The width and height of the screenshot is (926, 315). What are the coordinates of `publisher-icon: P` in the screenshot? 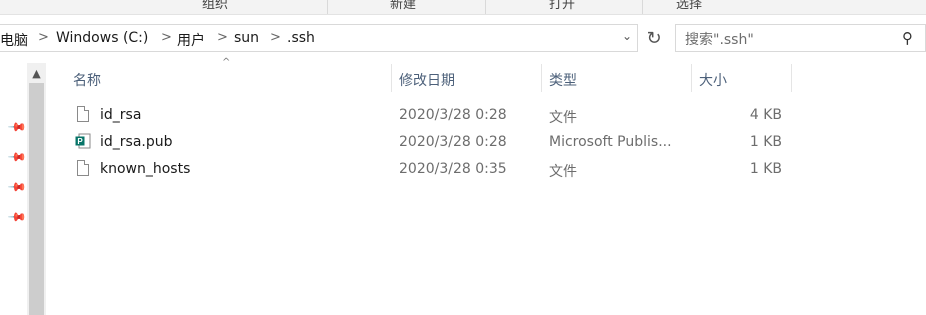 It's located at (83, 141).